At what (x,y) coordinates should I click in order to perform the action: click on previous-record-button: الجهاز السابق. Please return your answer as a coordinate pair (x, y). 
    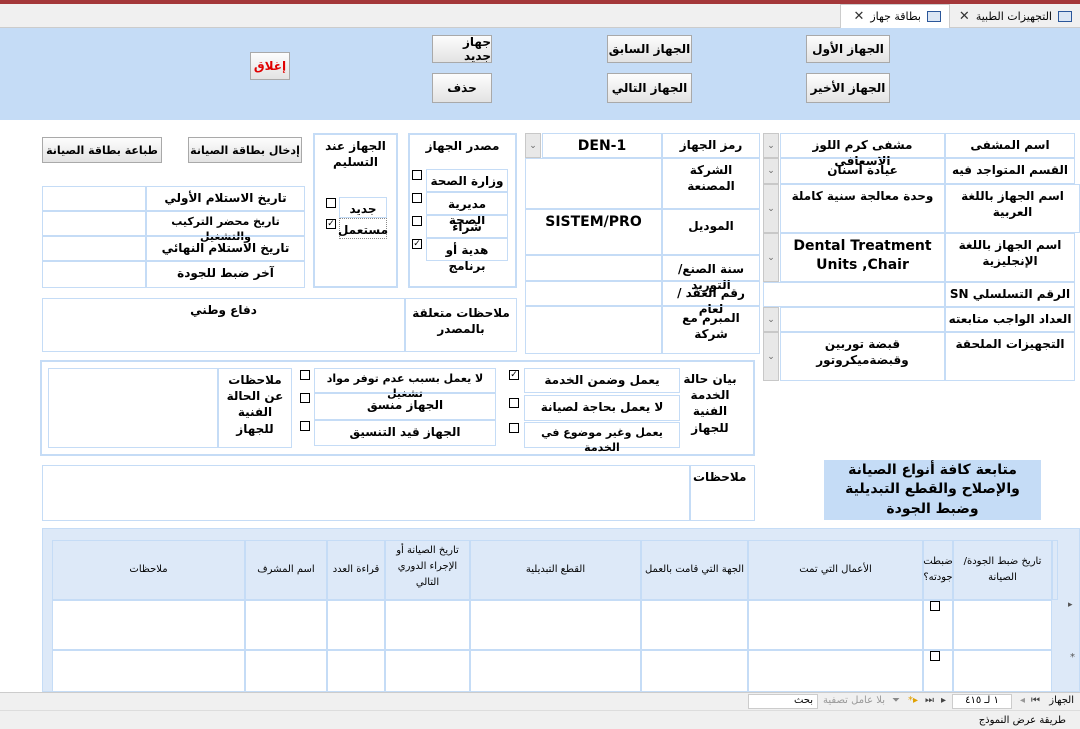
    Looking at the image, I should click on (649, 49).